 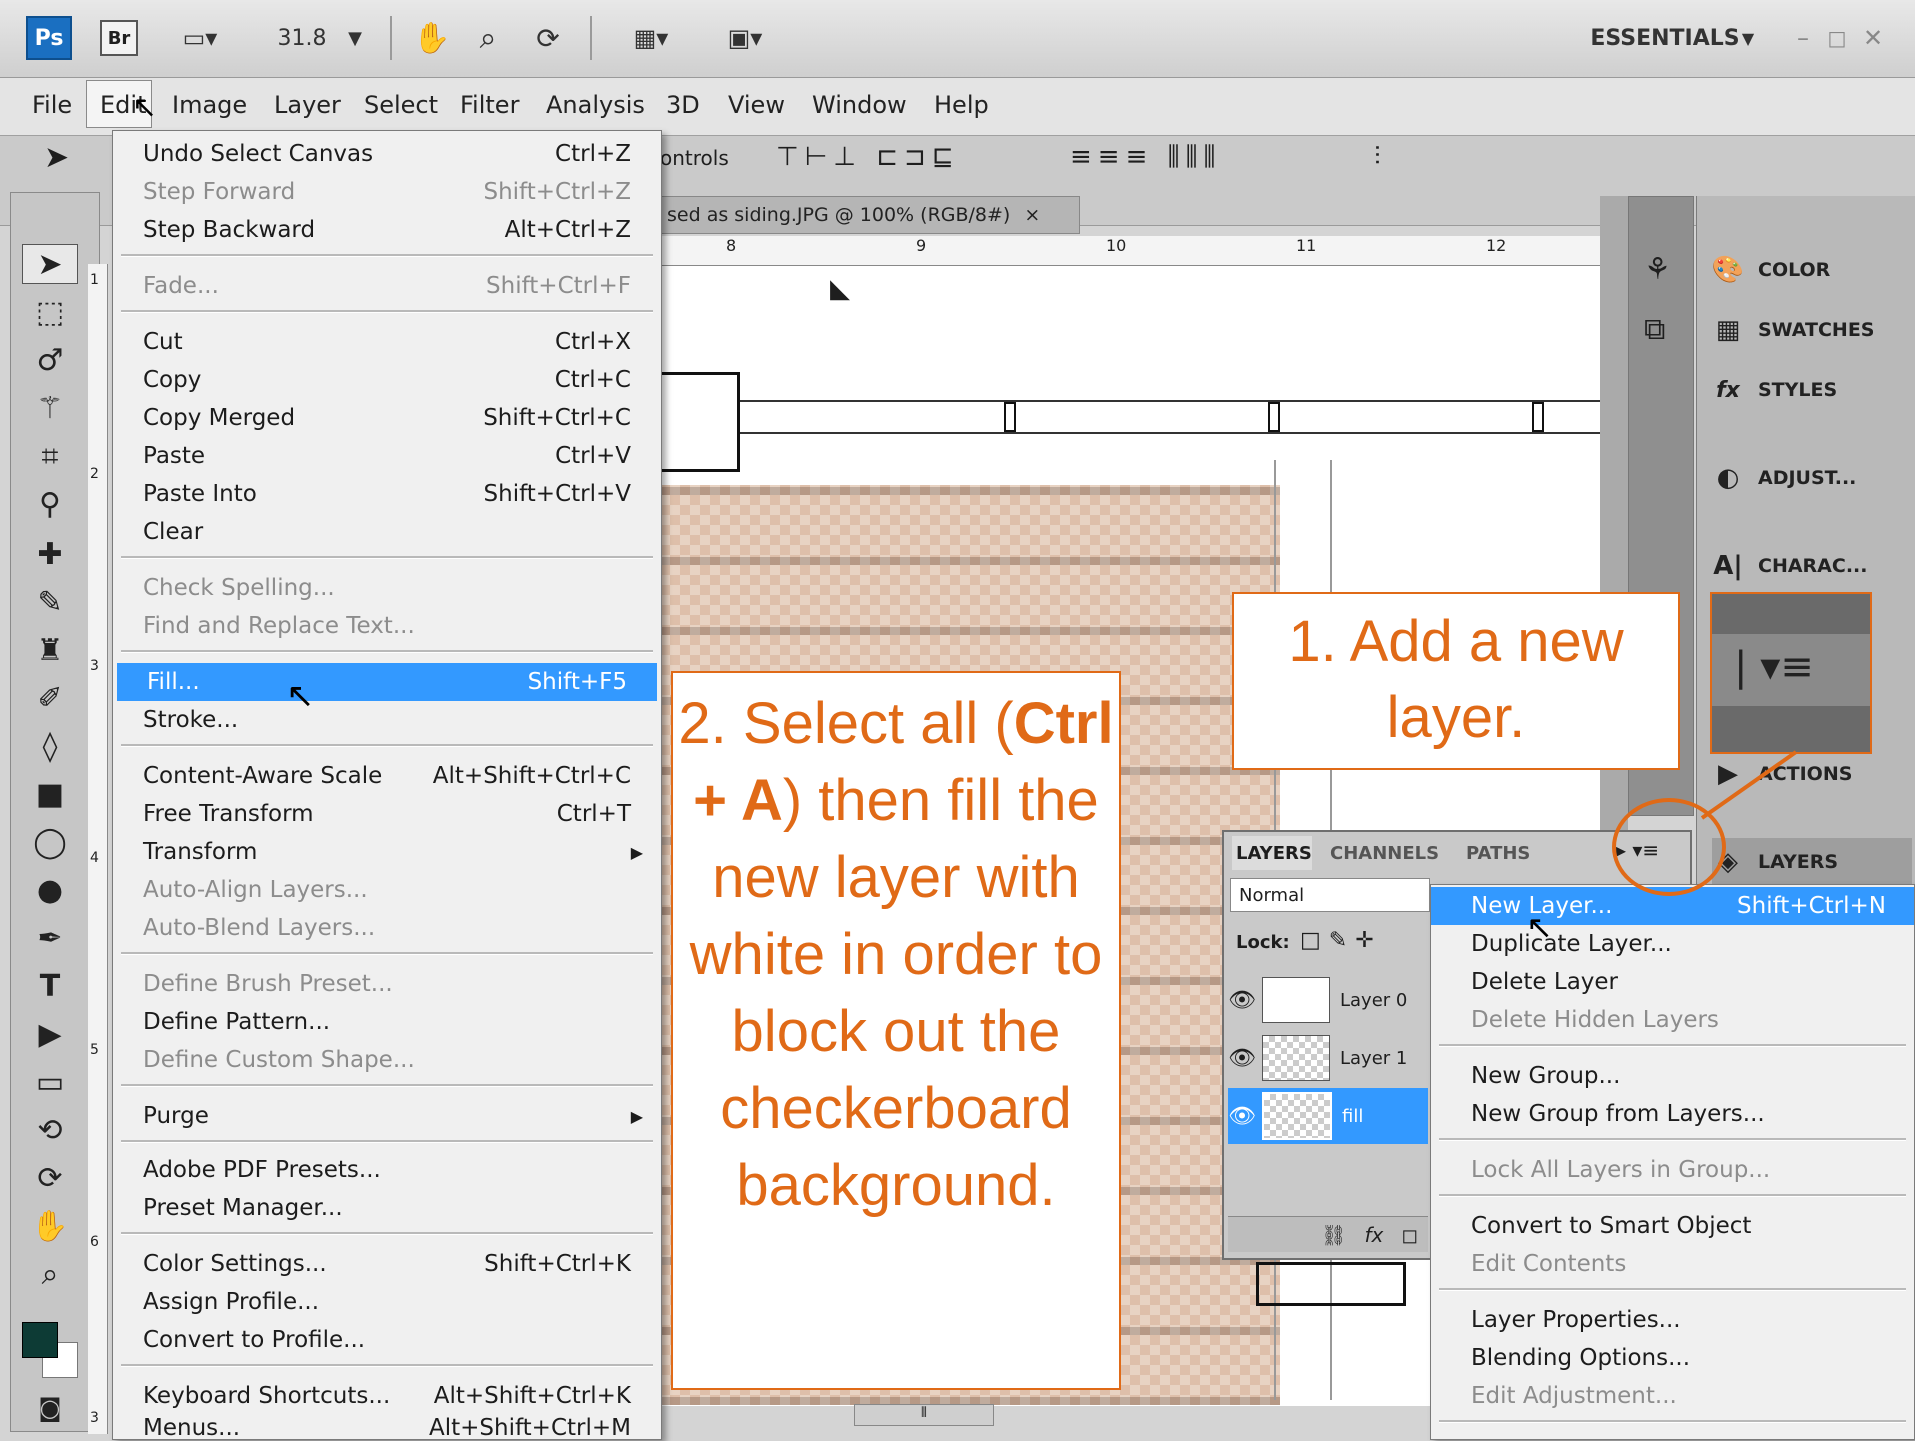 What do you see at coordinates (1803, 38) in the screenshot?
I see `minimize-icon: –` at bounding box center [1803, 38].